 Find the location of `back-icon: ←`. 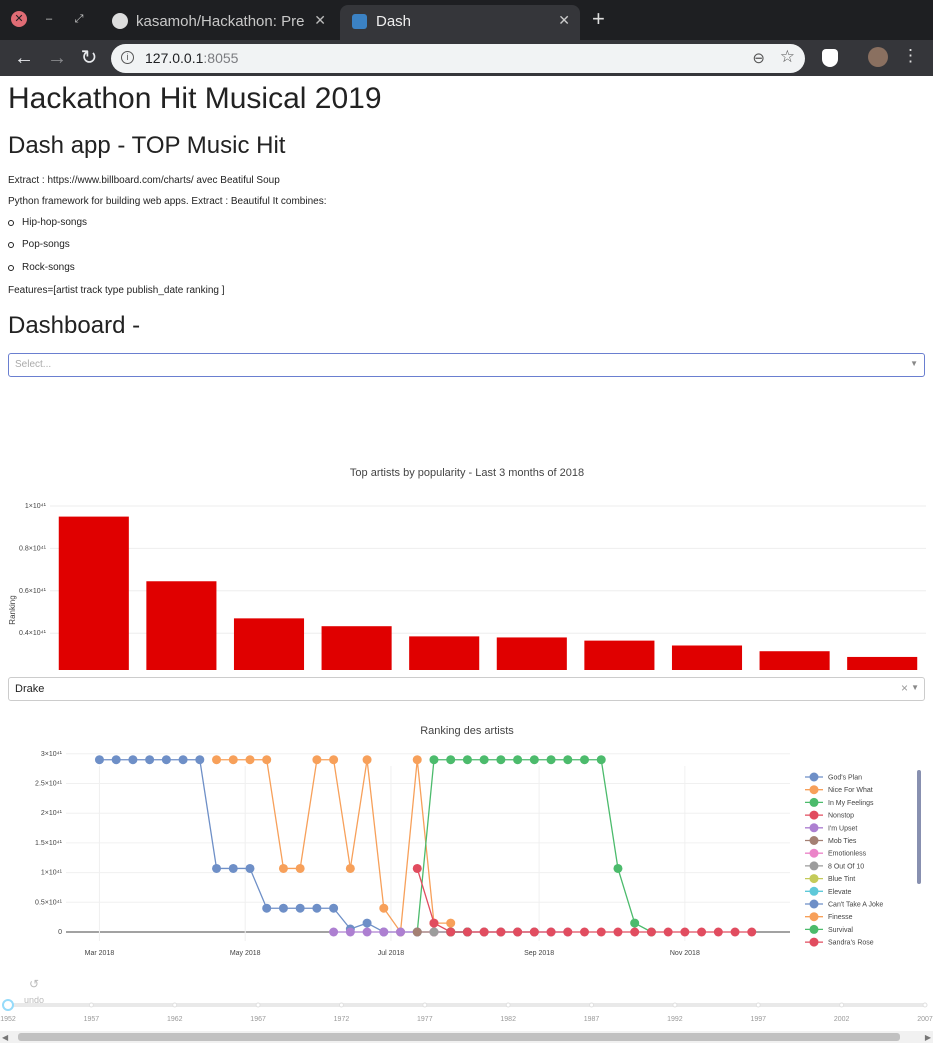

back-icon: ← is located at coordinates (24, 58).